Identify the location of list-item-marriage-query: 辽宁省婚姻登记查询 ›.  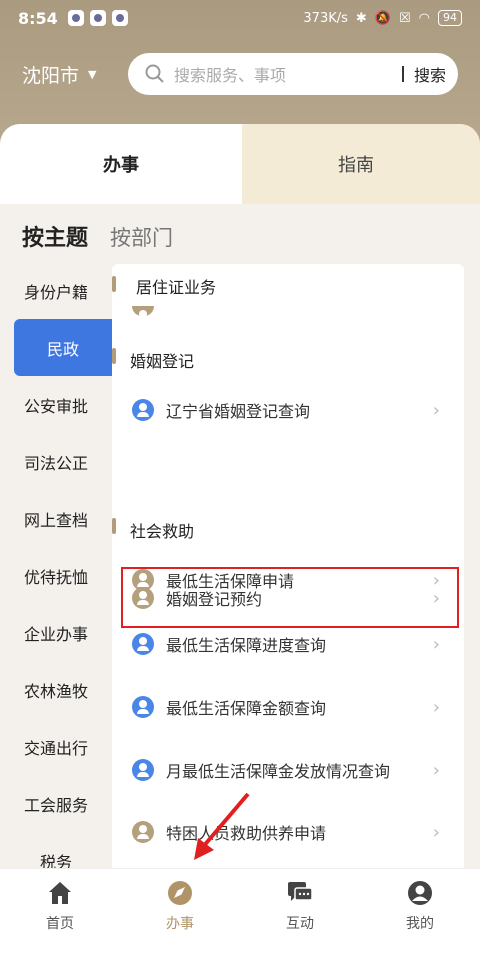
(288, 410).